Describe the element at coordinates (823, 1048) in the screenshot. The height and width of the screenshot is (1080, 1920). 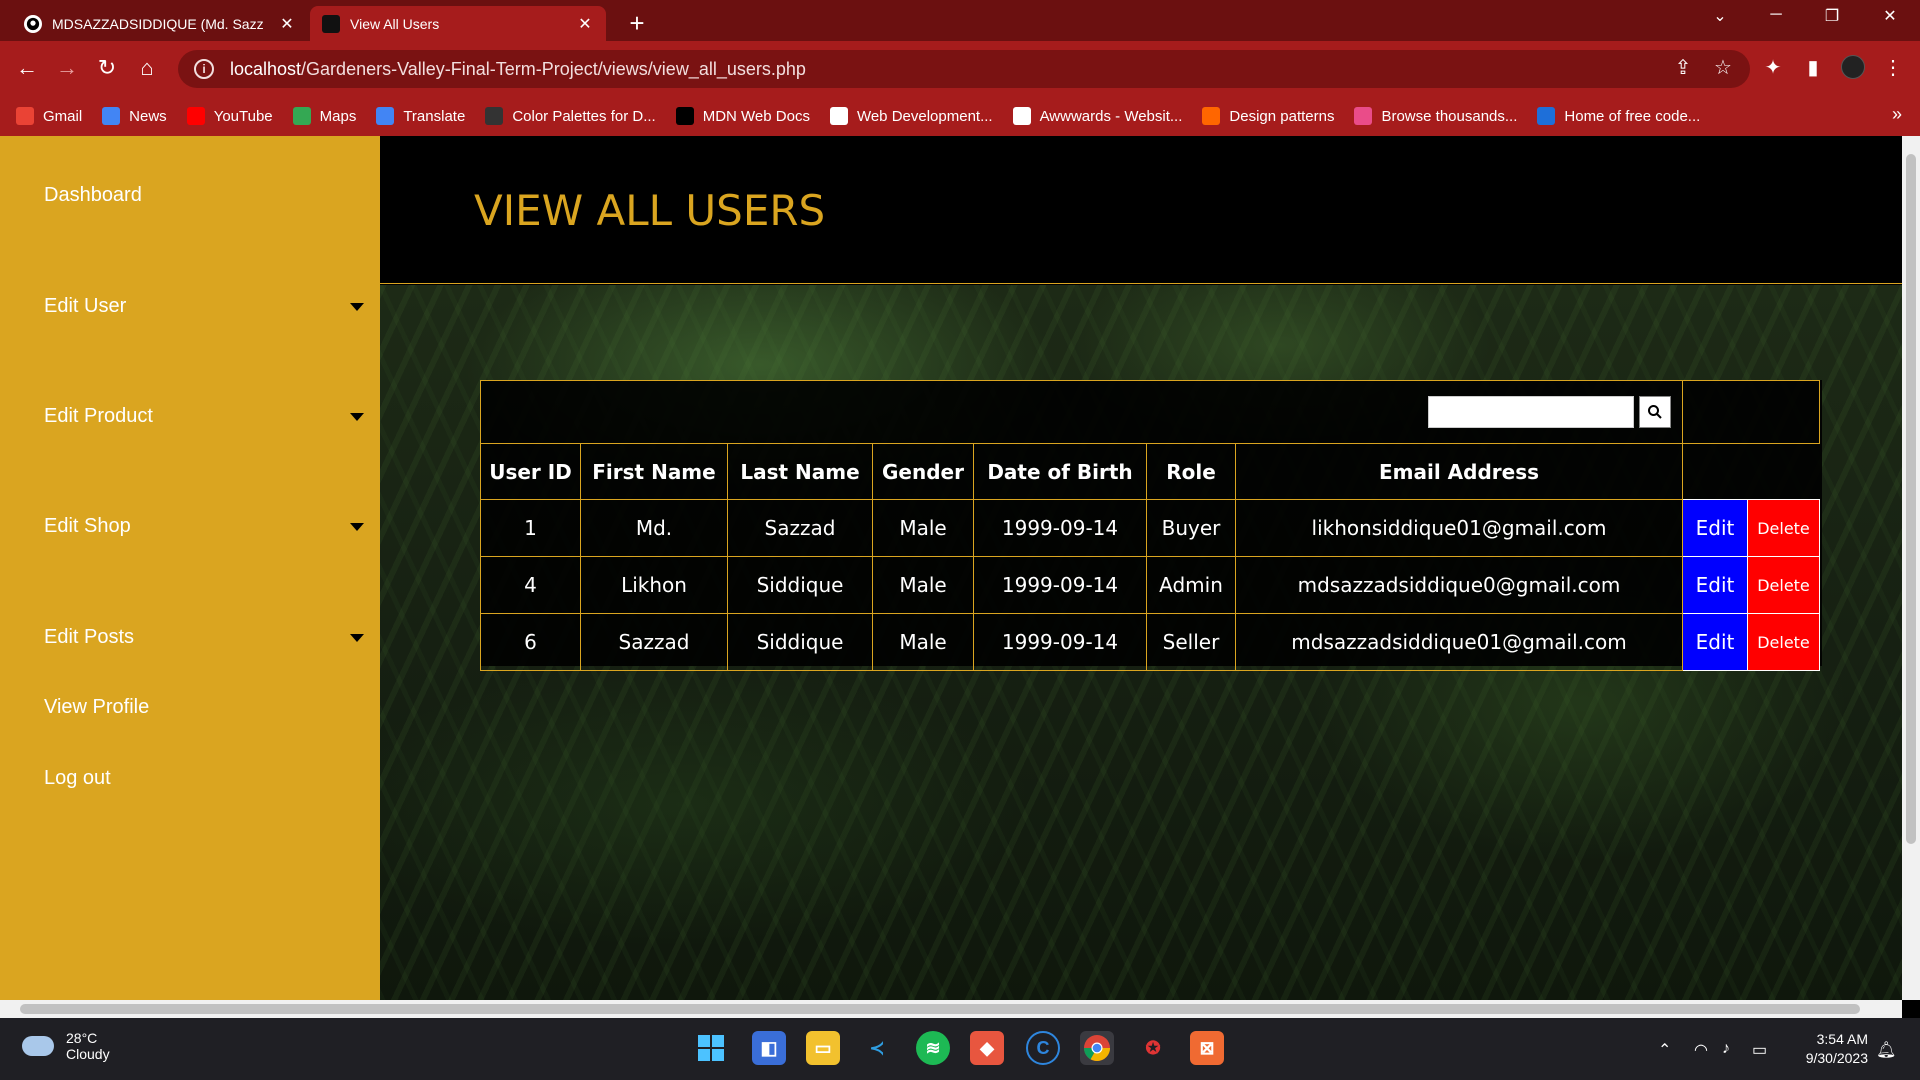
I see `file-explorer-icon: ▭` at that location.